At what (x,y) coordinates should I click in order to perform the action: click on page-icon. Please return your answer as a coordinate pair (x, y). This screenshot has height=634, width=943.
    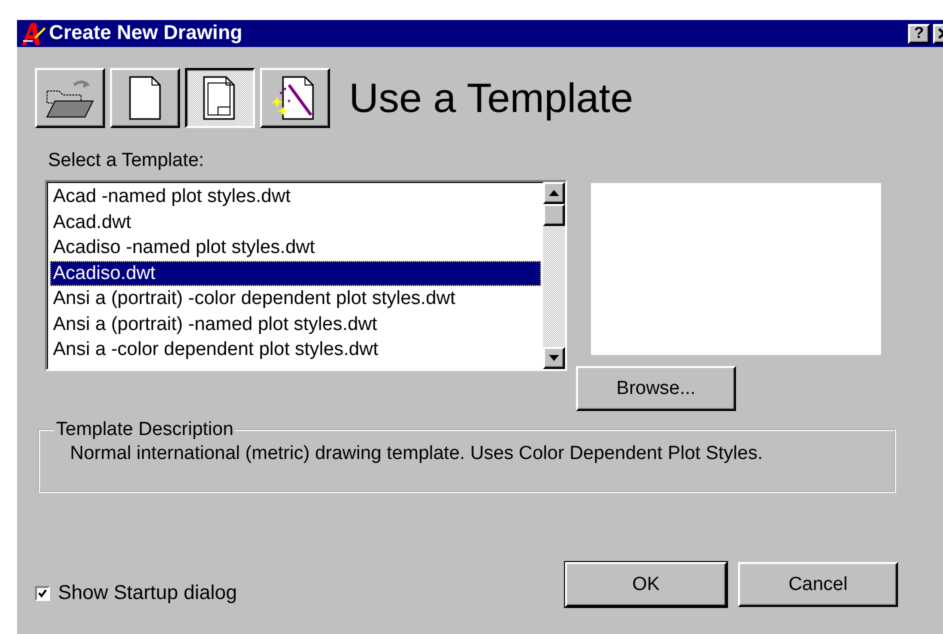
    Looking at the image, I should click on (145, 98).